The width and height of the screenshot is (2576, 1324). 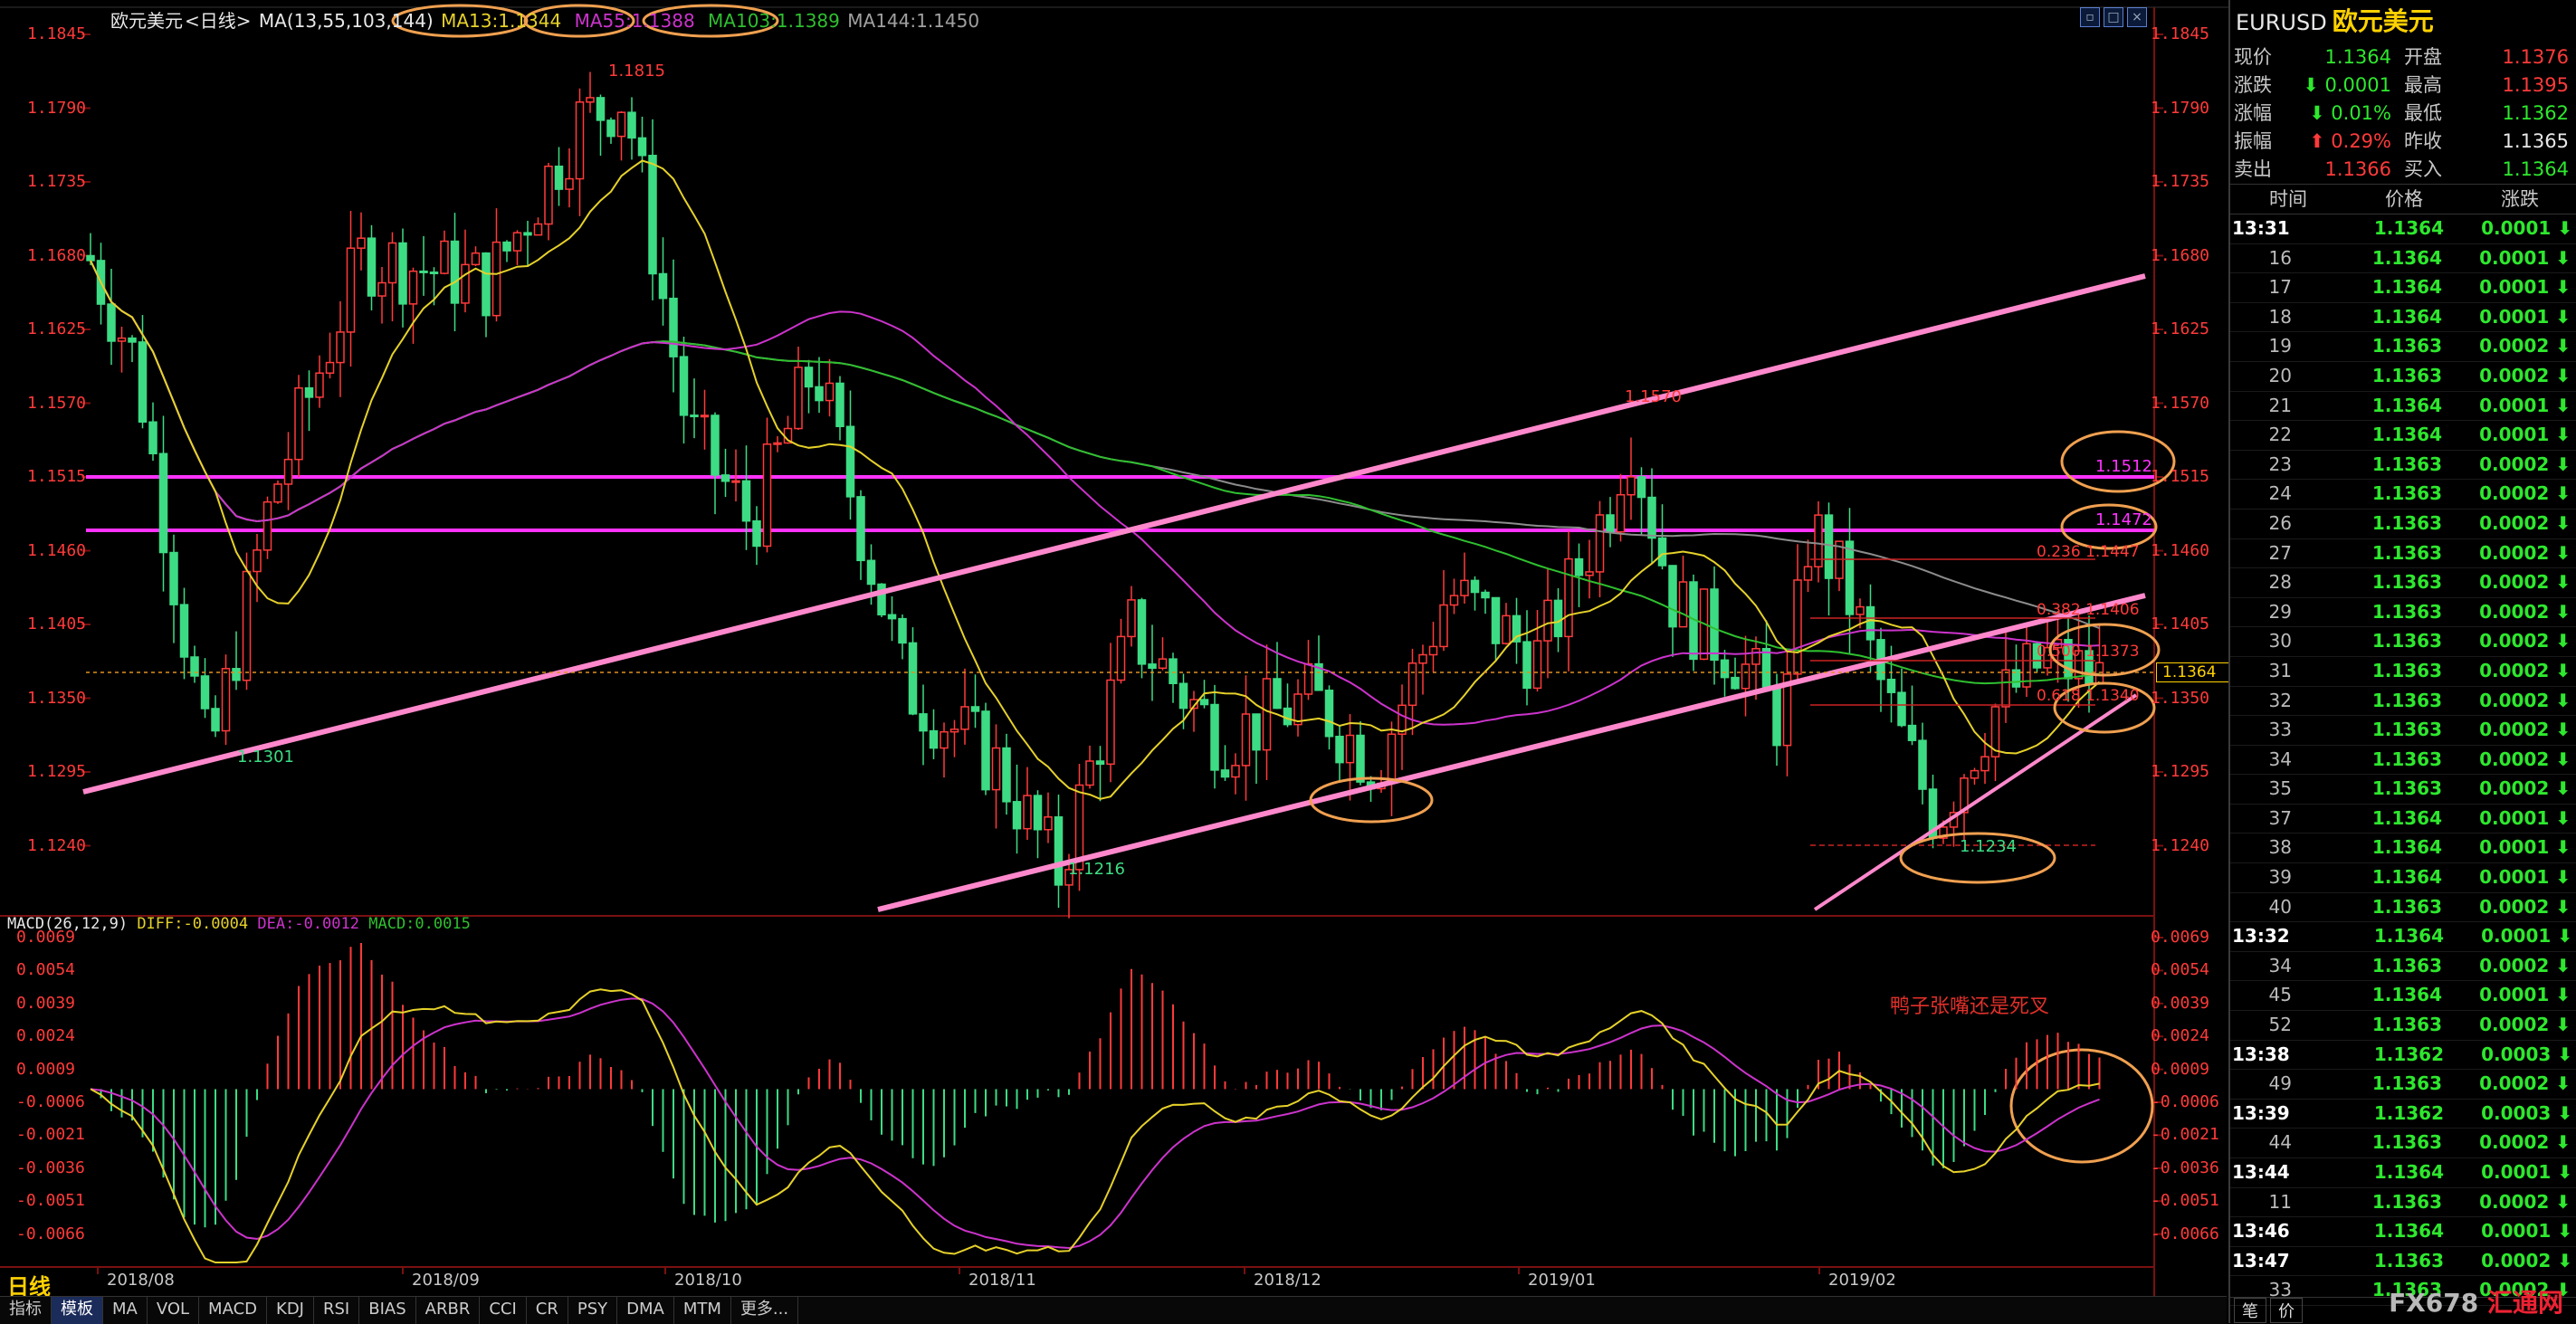 What do you see at coordinates (2406, 435) in the screenshot?
I see `tick-price: 1.1364` at bounding box center [2406, 435].